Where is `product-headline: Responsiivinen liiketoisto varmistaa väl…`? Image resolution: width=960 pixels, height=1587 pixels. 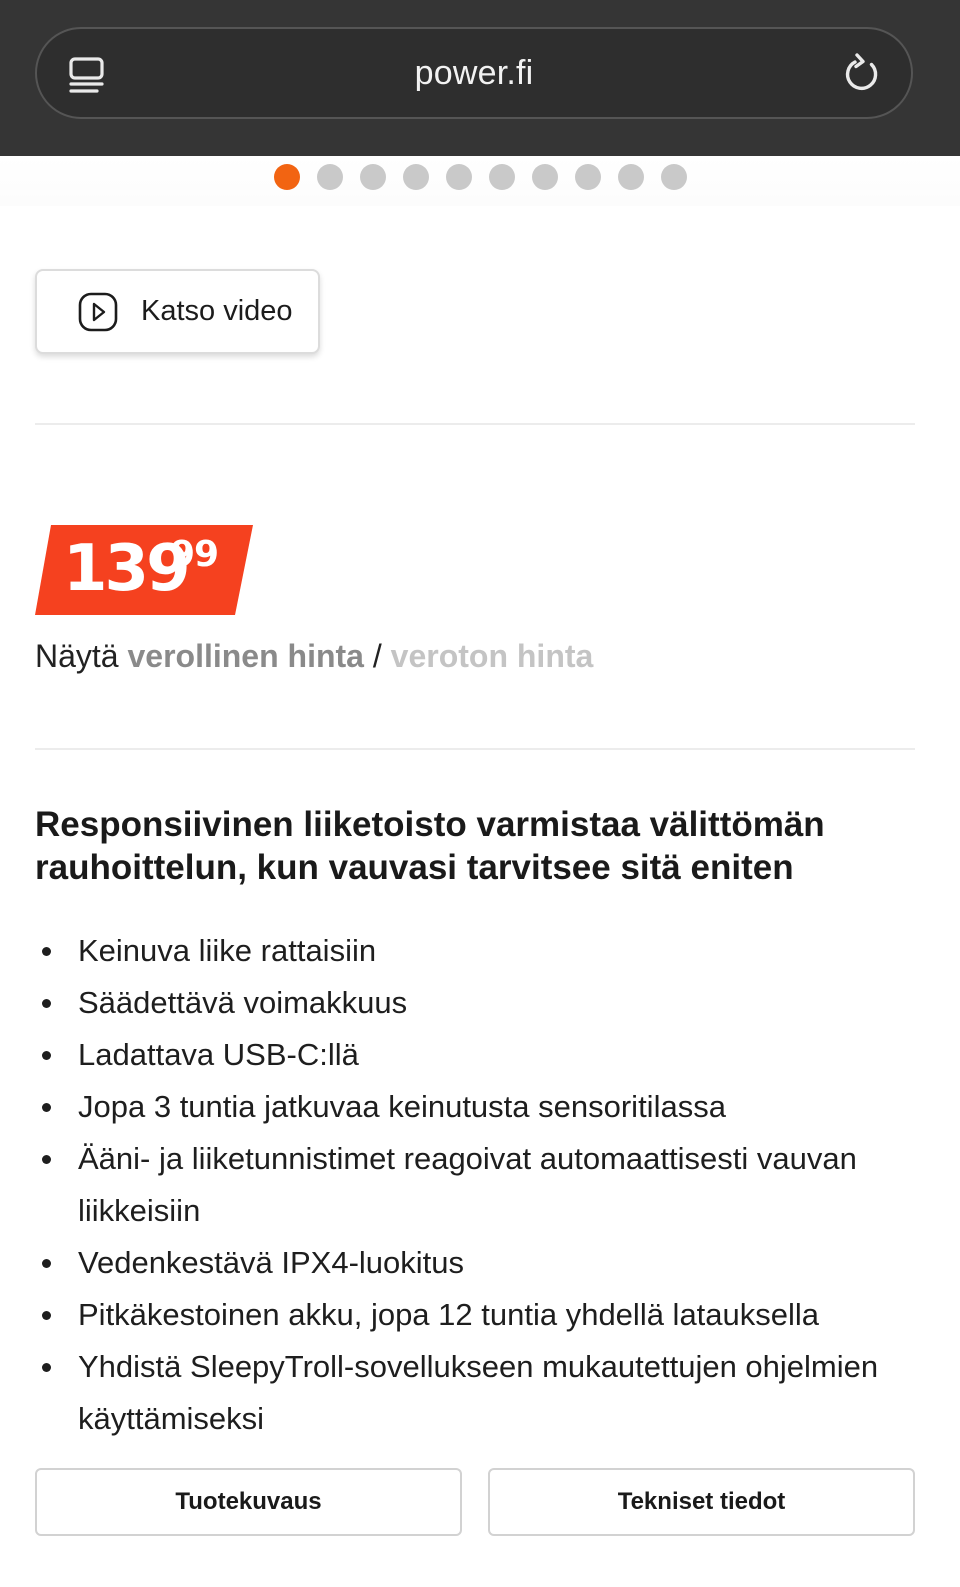
product-headline: Responsiivinen liiketoisto varmistaa väl… is located at coordinates (430, 846).